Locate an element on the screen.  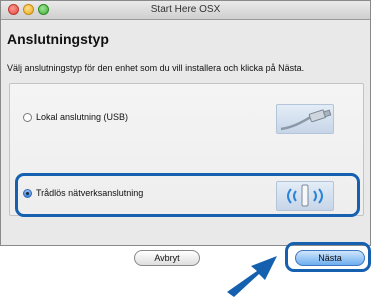
cancel-button: Avbryt is located at coordinates (167, 258).